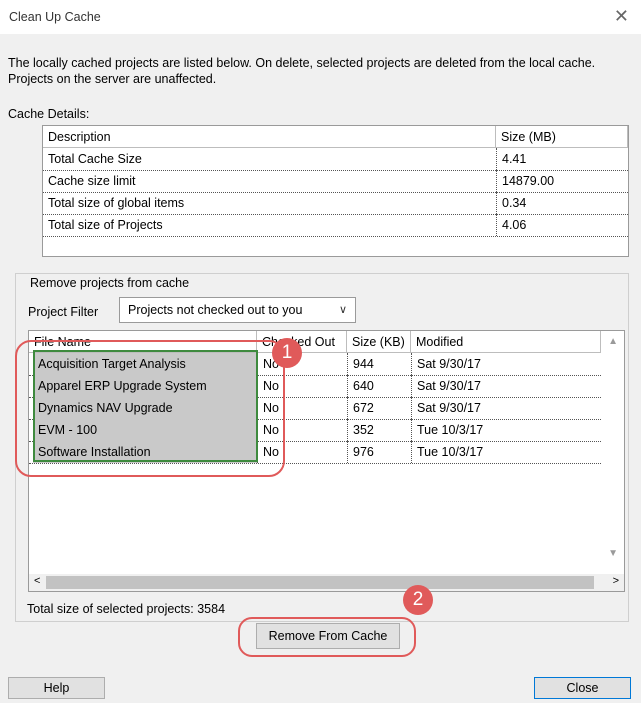 Image resolution: width=641 pixels, height=703 pixels. I want to click on help-button: Help, so click(56, 688).